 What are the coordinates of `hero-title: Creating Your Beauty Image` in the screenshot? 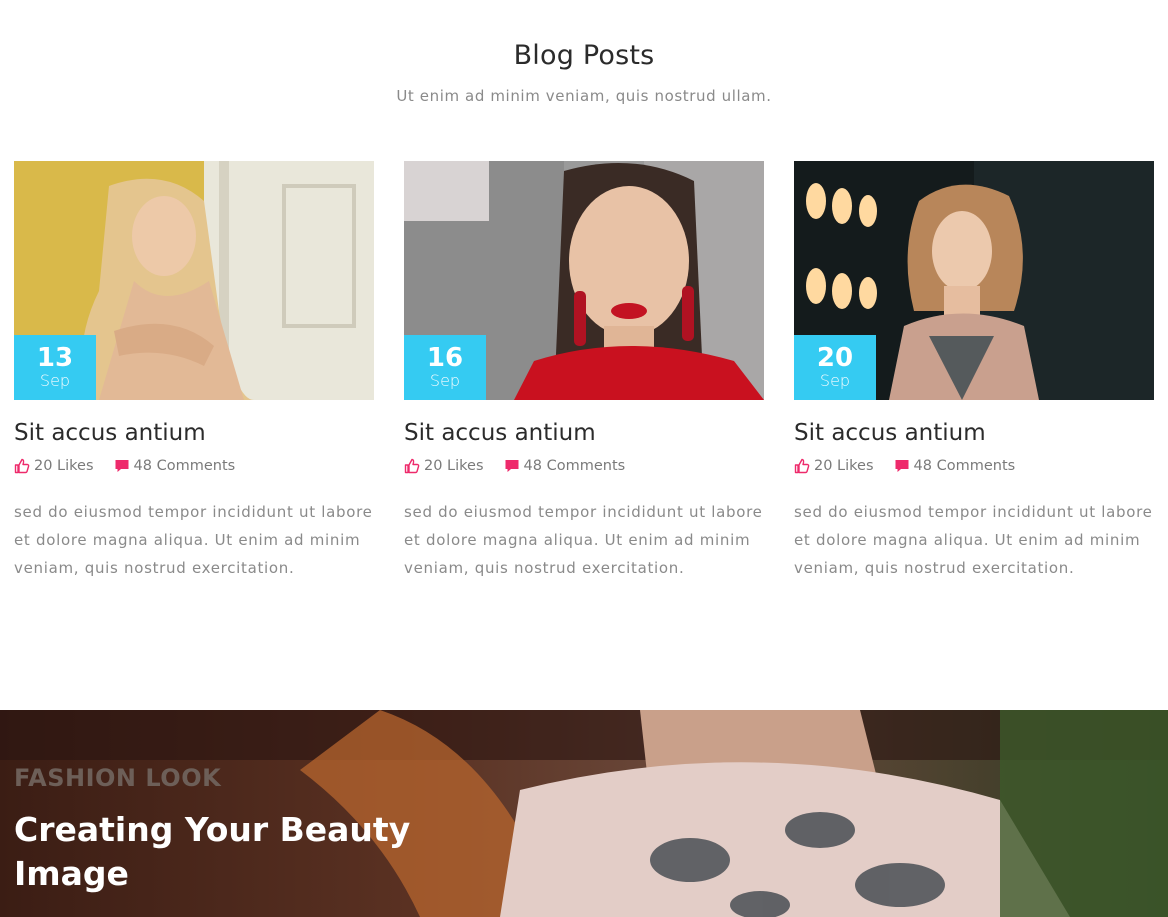 It's located at (212, 851).